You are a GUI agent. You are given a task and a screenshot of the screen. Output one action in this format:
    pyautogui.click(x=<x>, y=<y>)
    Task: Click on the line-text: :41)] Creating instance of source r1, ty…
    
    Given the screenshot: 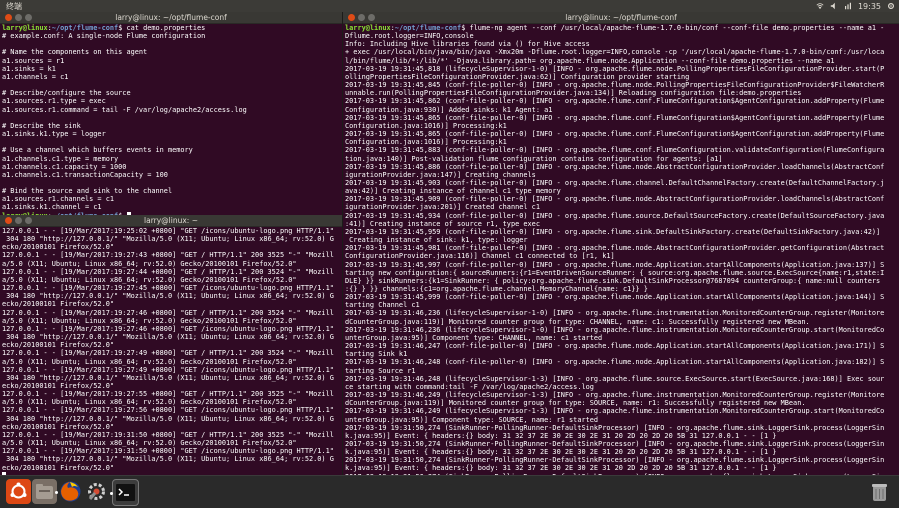 What is the action you would take?
    pyautogui.click(x=442, y=223)
    